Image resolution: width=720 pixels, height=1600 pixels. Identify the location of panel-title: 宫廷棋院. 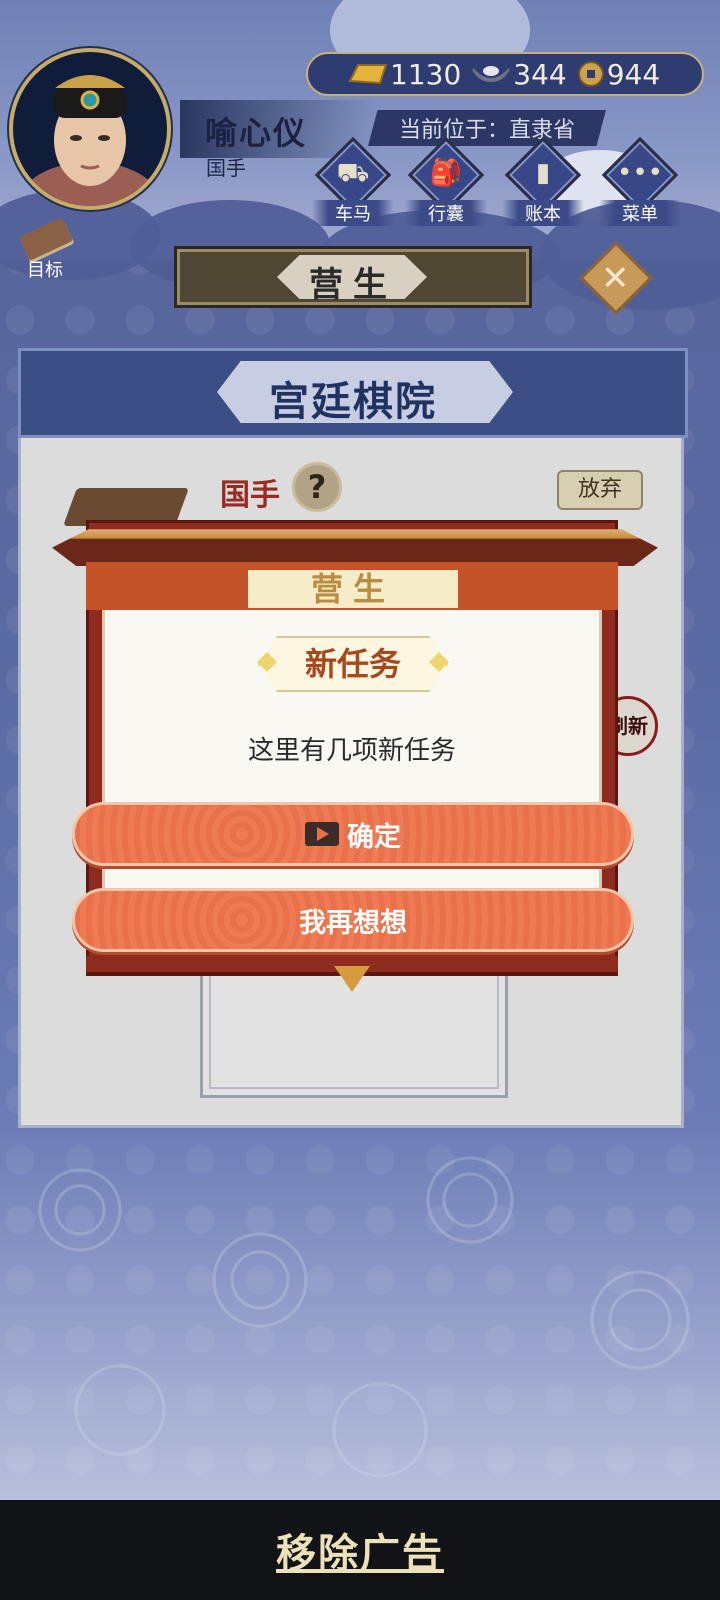
(353, 402).